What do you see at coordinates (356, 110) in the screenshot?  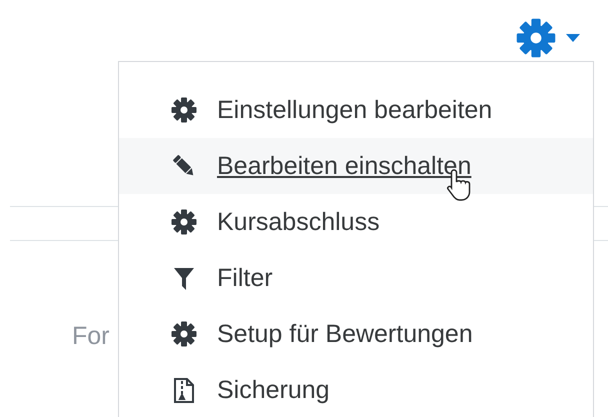 I see `menu-item: Einstellungen bearbeiten` at bounding box center [356, 110].